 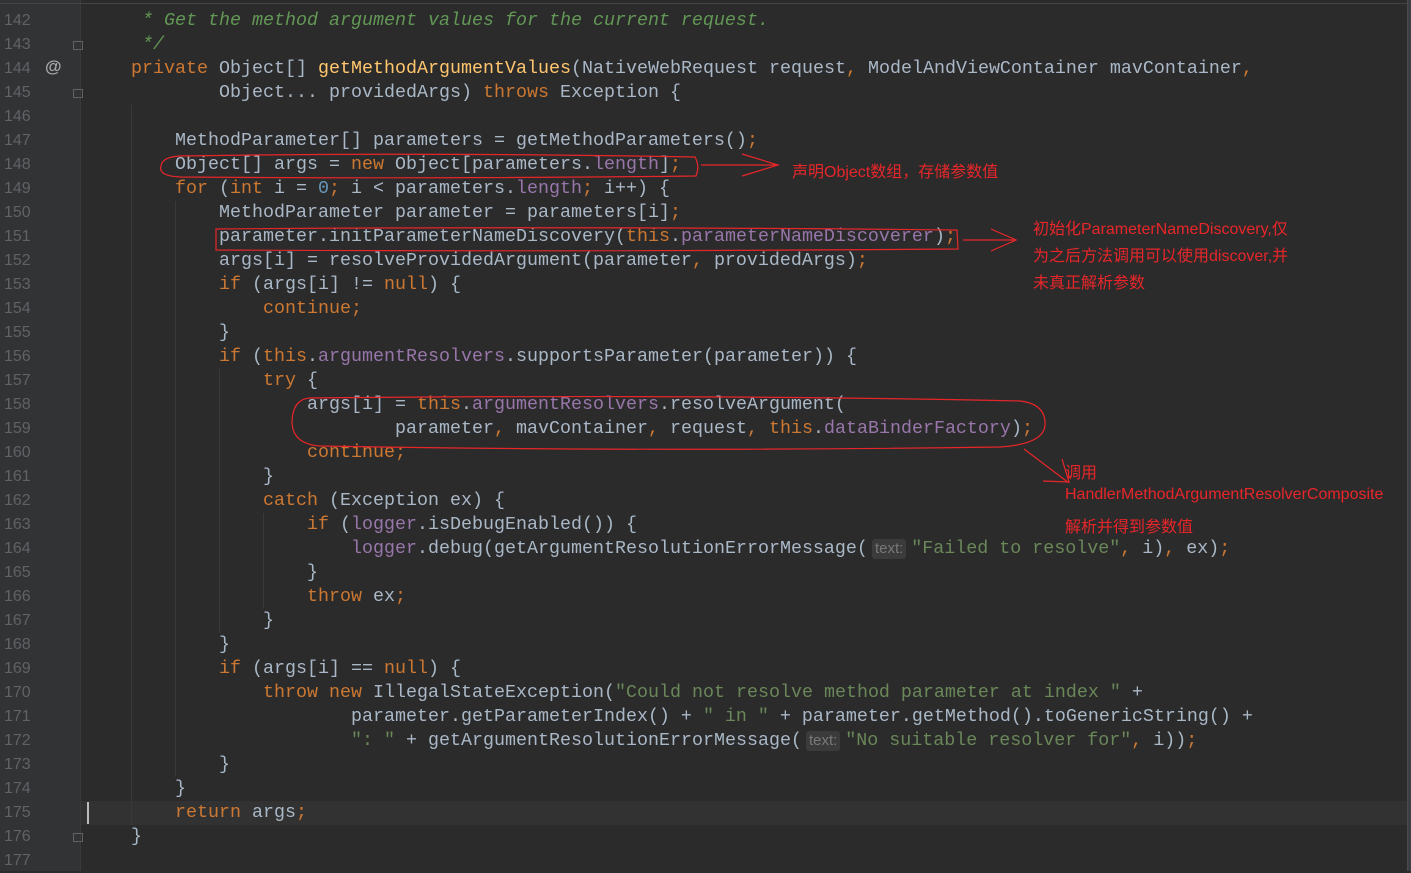 What do you see at coordinates (895, 172) in the screenshot?
I see `annotation-note-args: 声明Object数组，存储参数值` at bounding box center [895, 172].